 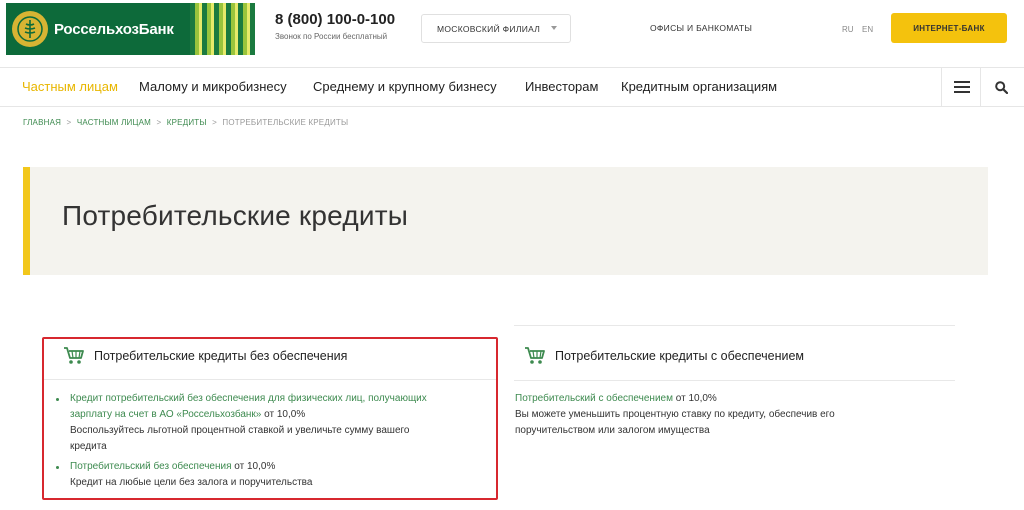 I want to click on search-icon, so click(x=1001, y=87).